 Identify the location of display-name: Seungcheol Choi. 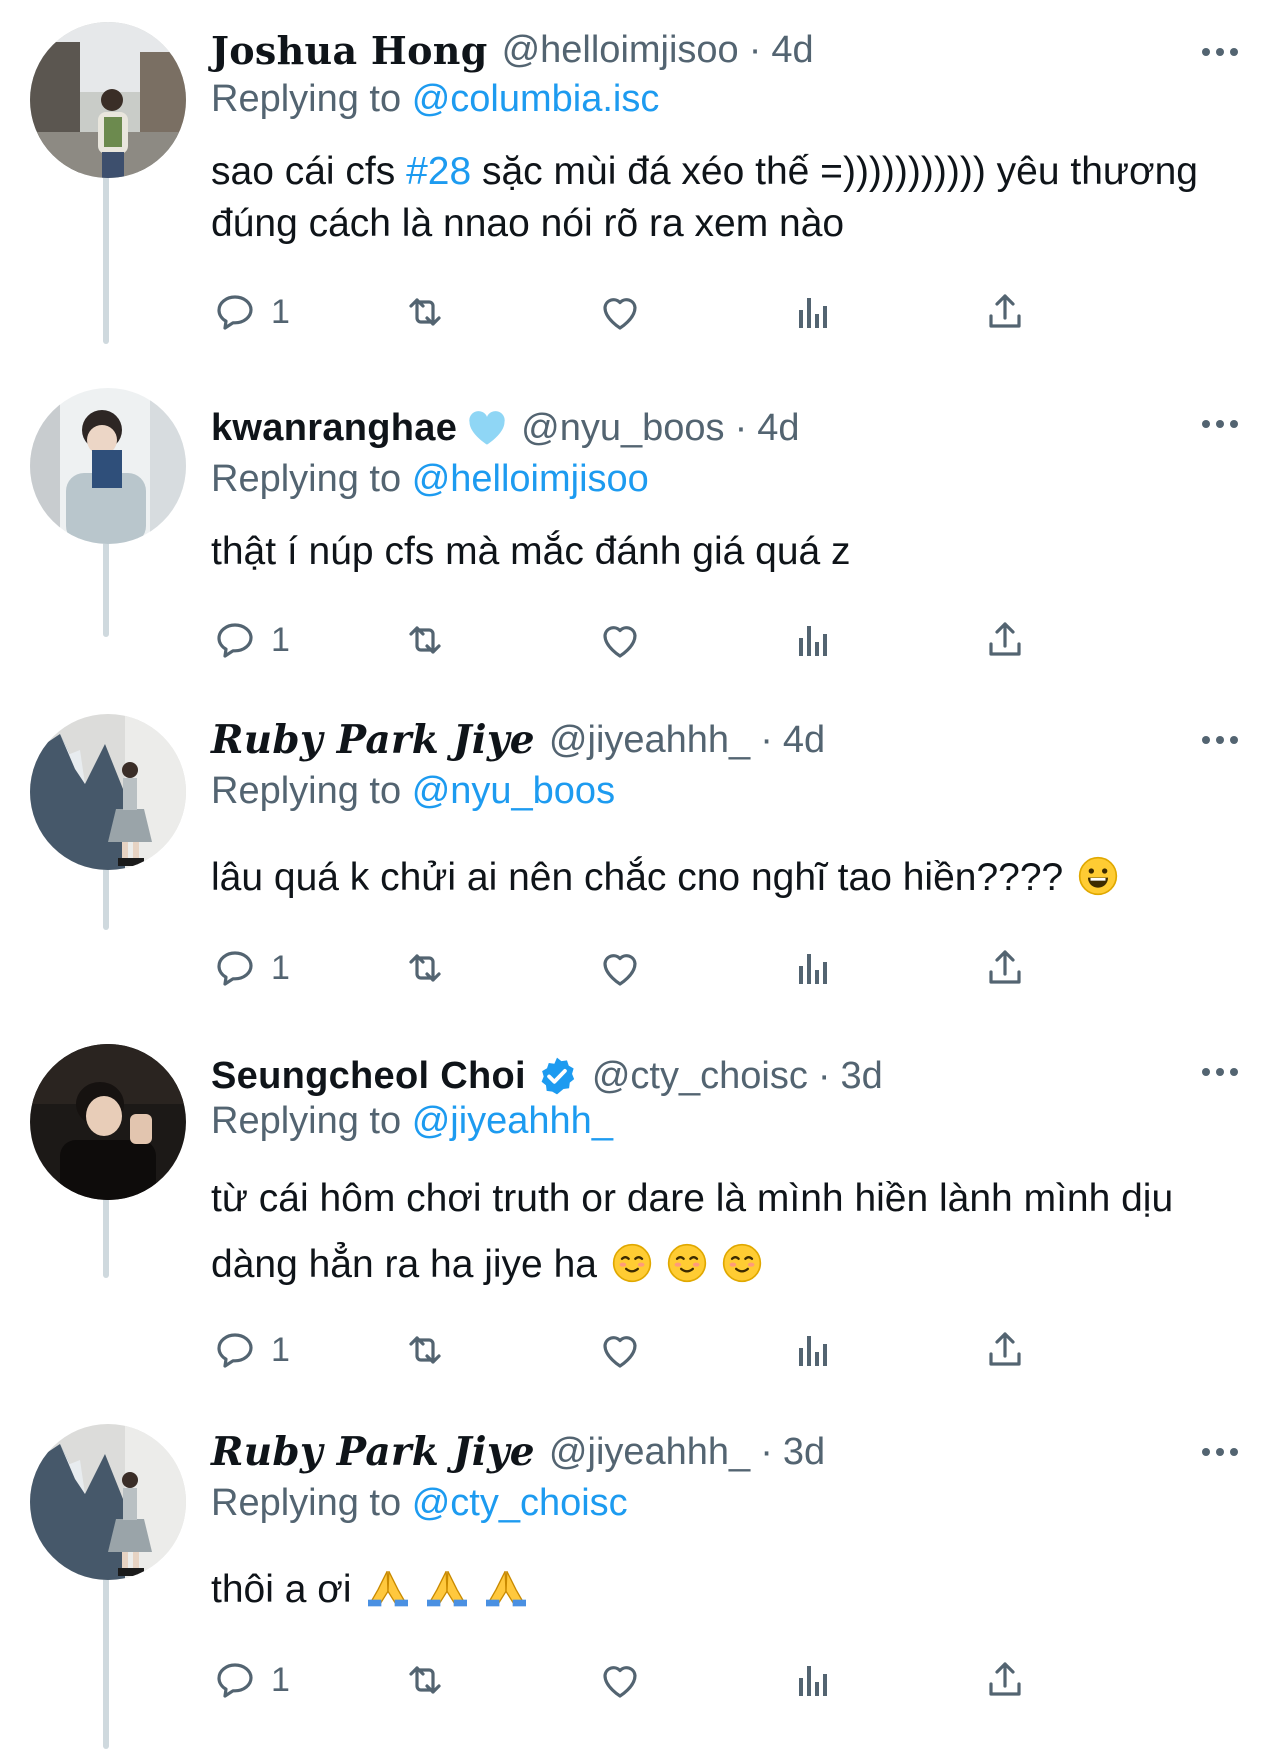
(368, 1076).